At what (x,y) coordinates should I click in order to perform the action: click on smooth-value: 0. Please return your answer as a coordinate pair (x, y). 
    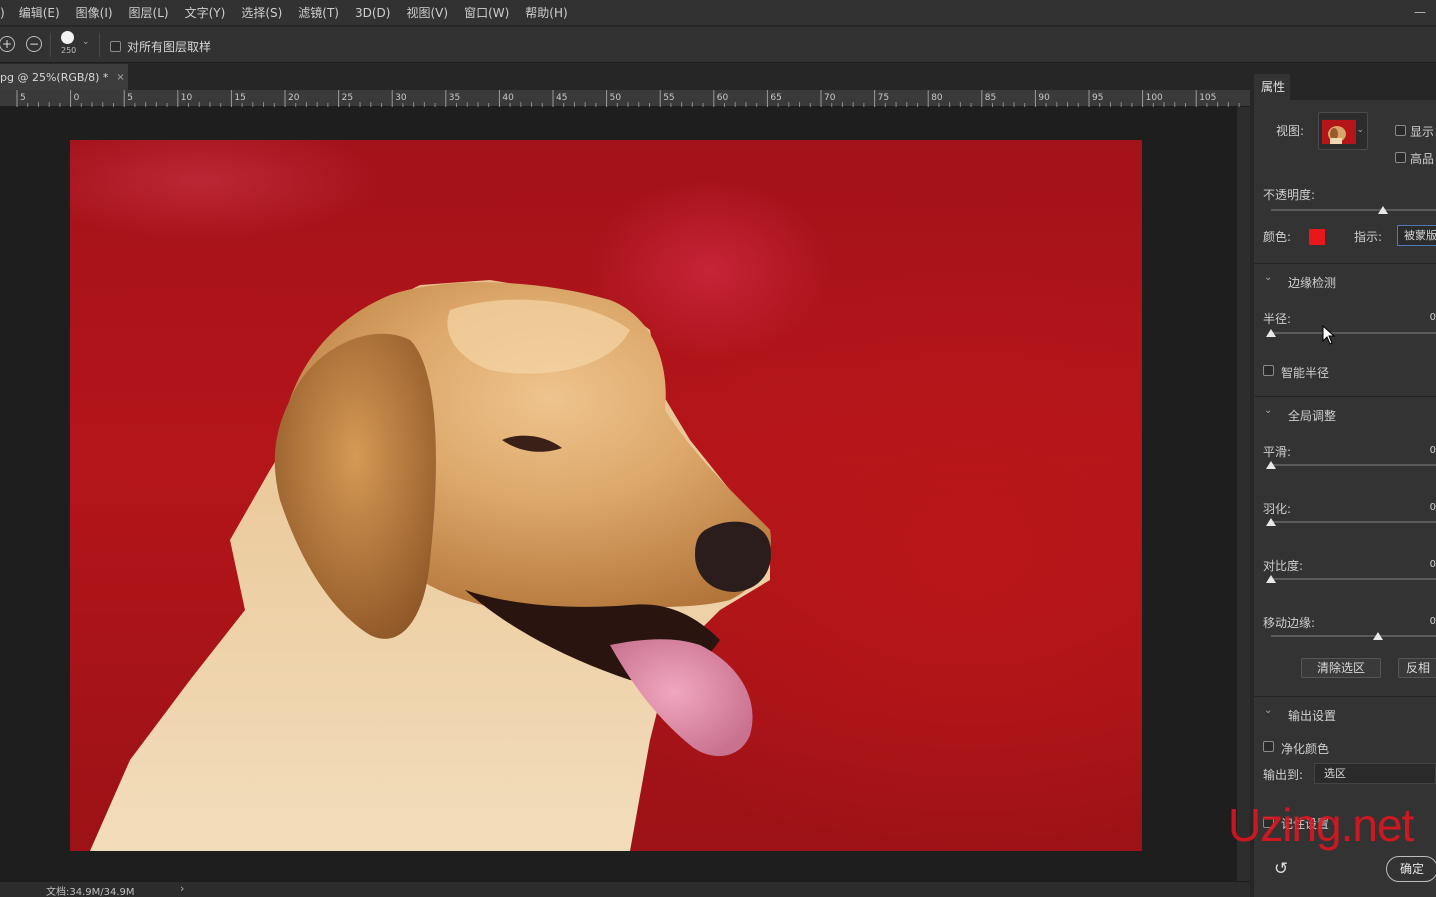
    Looking at the image, I should click on (1433, 450).